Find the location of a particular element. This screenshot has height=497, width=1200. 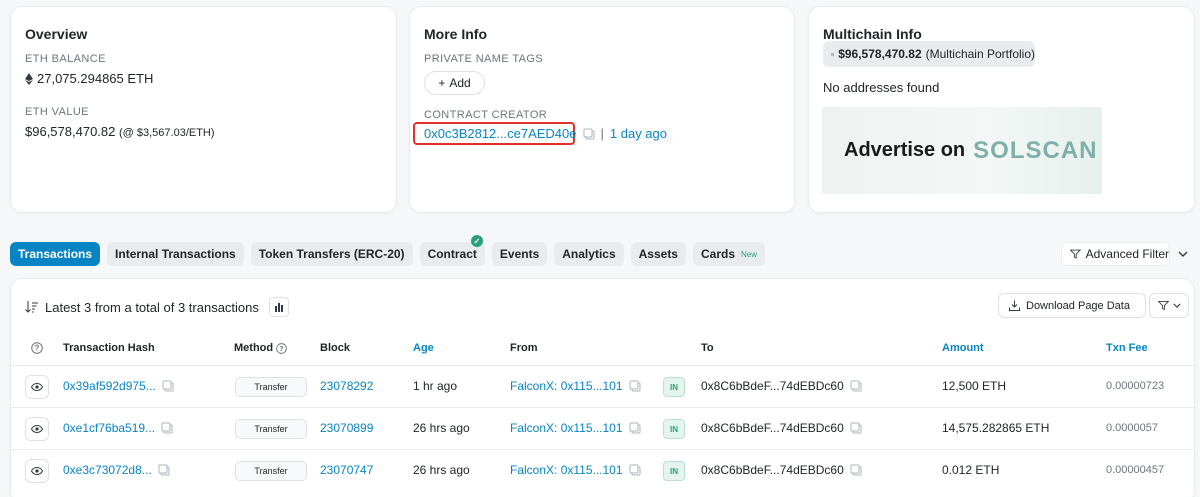

creator-age-link: 1 day ago is located at coordinates (638, 133).